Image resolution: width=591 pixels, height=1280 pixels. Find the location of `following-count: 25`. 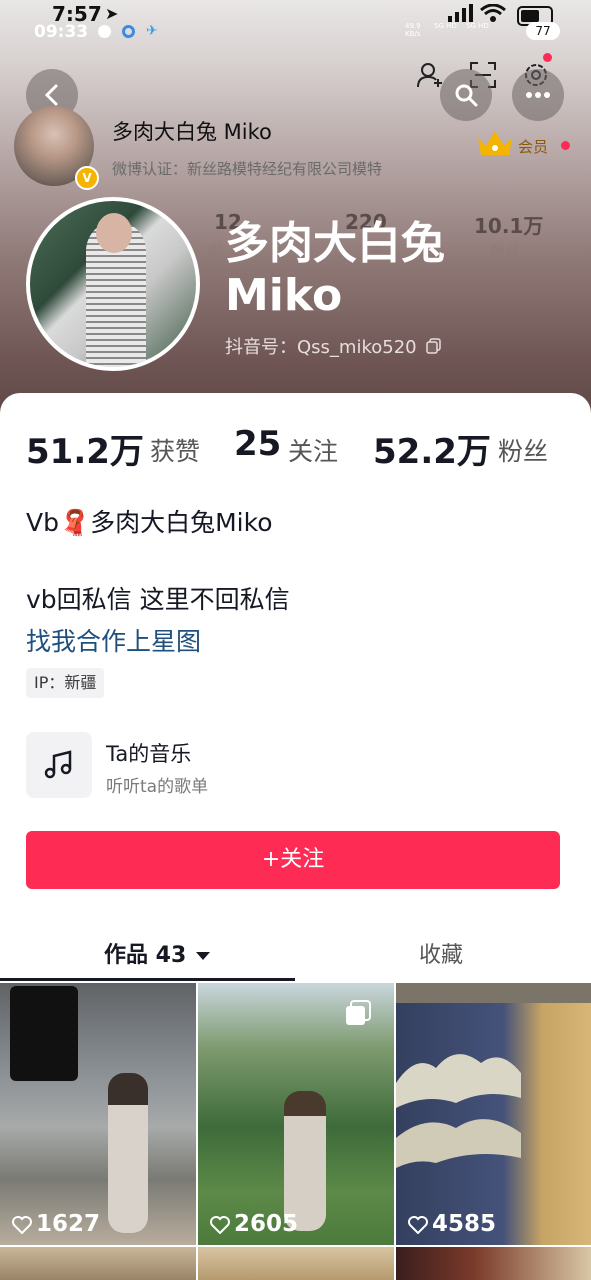

following-count: 25 is located at coordinates (257, 444).